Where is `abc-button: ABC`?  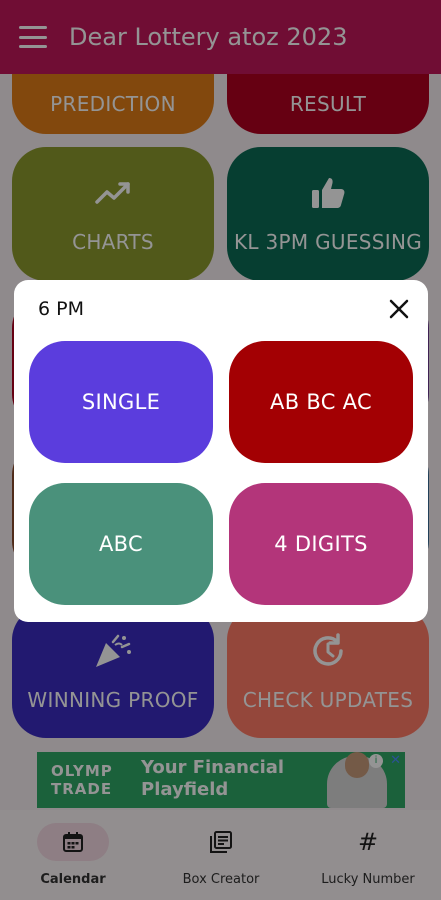 abc-button: ABC is located at coordinates (121, 544).